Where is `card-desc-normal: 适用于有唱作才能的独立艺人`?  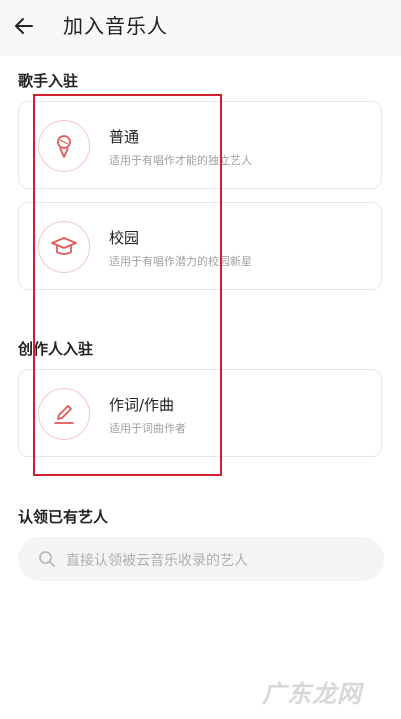
card-desc-normal: 适用于有唱作才能的独立艺人 is located at coordinates (180, 160).